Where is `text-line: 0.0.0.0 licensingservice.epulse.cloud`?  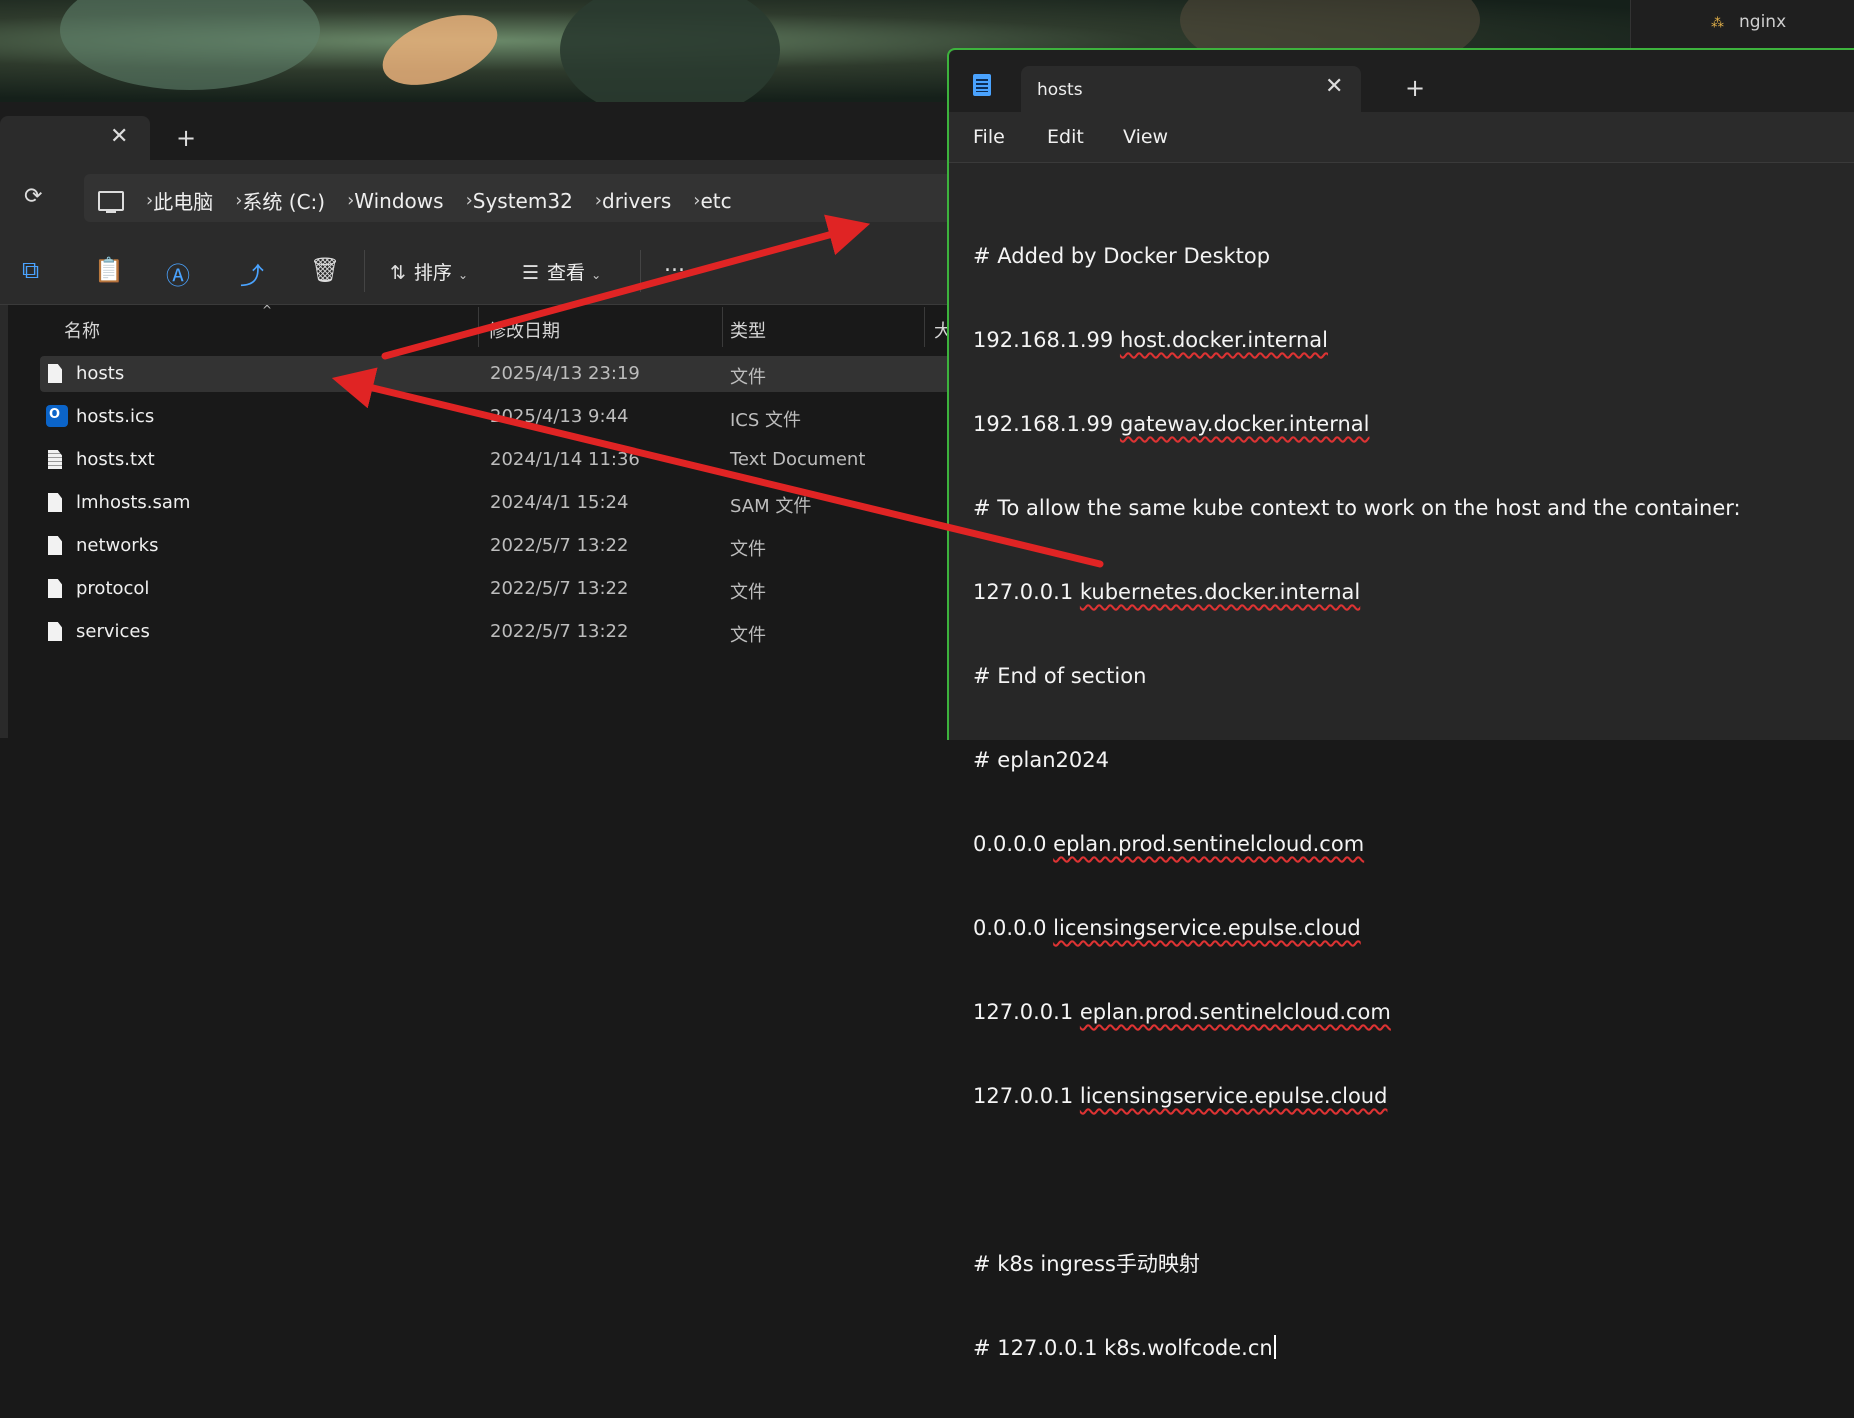
text-line: 0.0.0.0 licensingservice.epulse.cloud is located at coordinates (1167, 928).